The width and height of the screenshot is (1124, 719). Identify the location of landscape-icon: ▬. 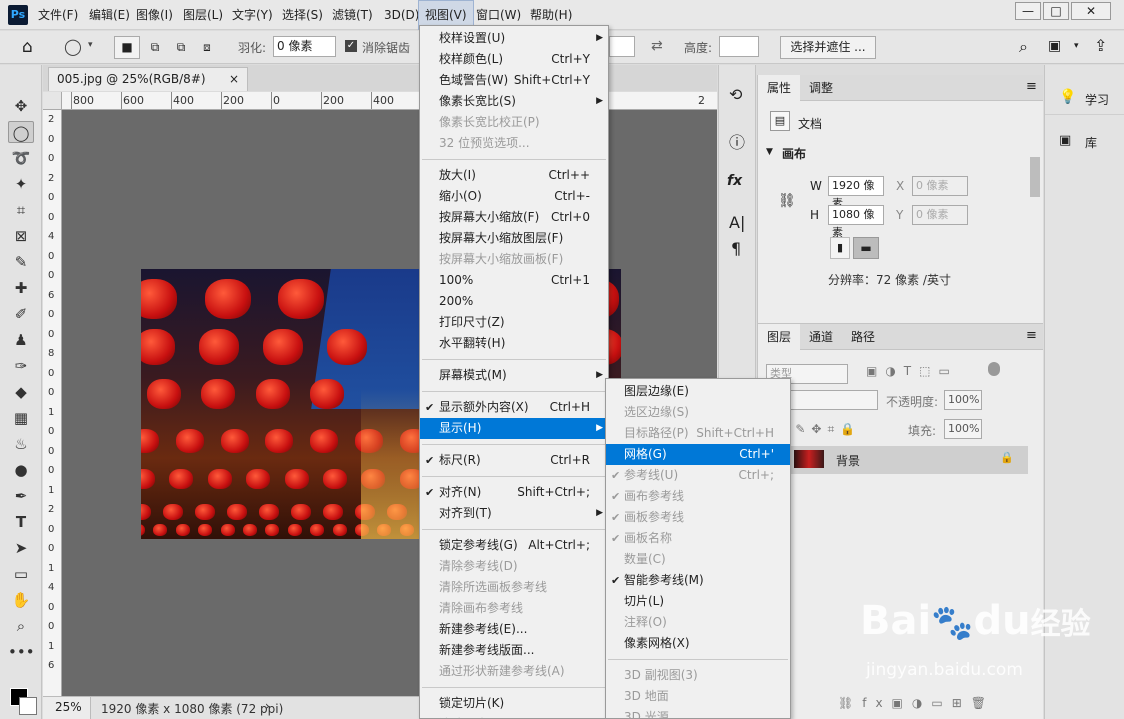
(866, 248).